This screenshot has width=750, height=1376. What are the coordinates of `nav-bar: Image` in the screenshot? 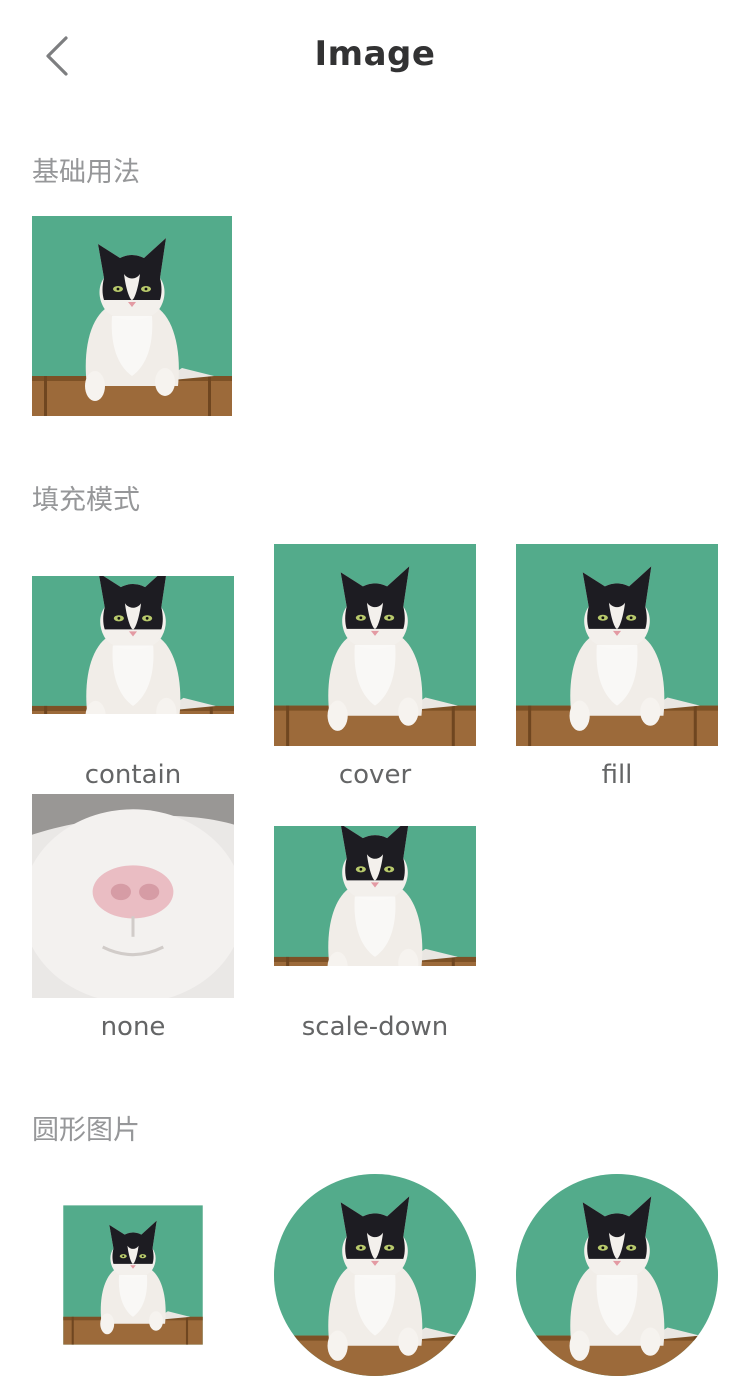 It's located at (375, 58).